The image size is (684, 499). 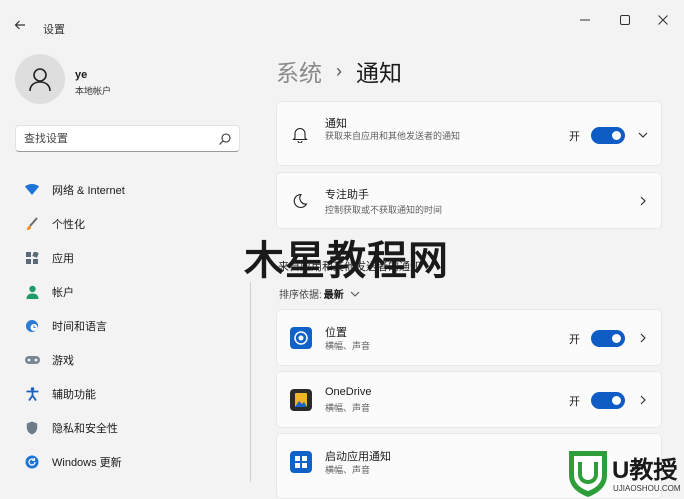 I want to click on shield-logo-icon, so click(x=588, y=474).